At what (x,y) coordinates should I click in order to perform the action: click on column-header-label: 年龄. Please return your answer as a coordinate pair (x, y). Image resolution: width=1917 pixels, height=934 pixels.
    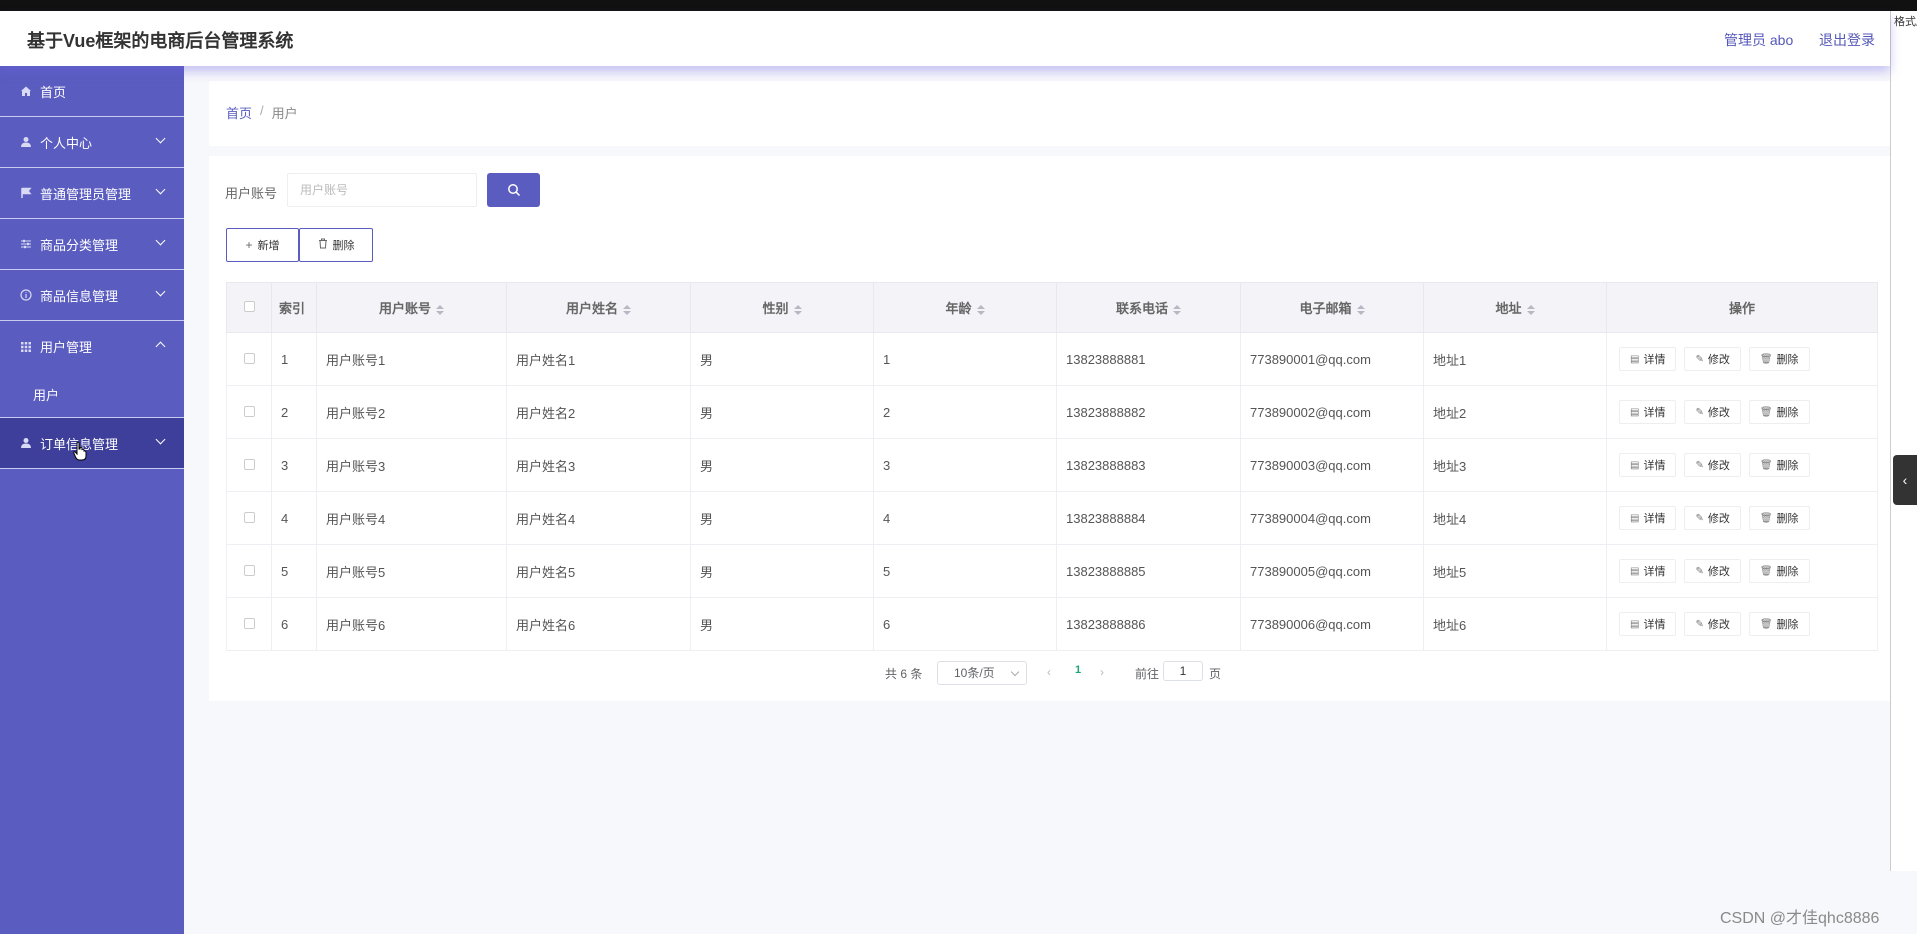
    Looking at the image, I should click on (958, 308).